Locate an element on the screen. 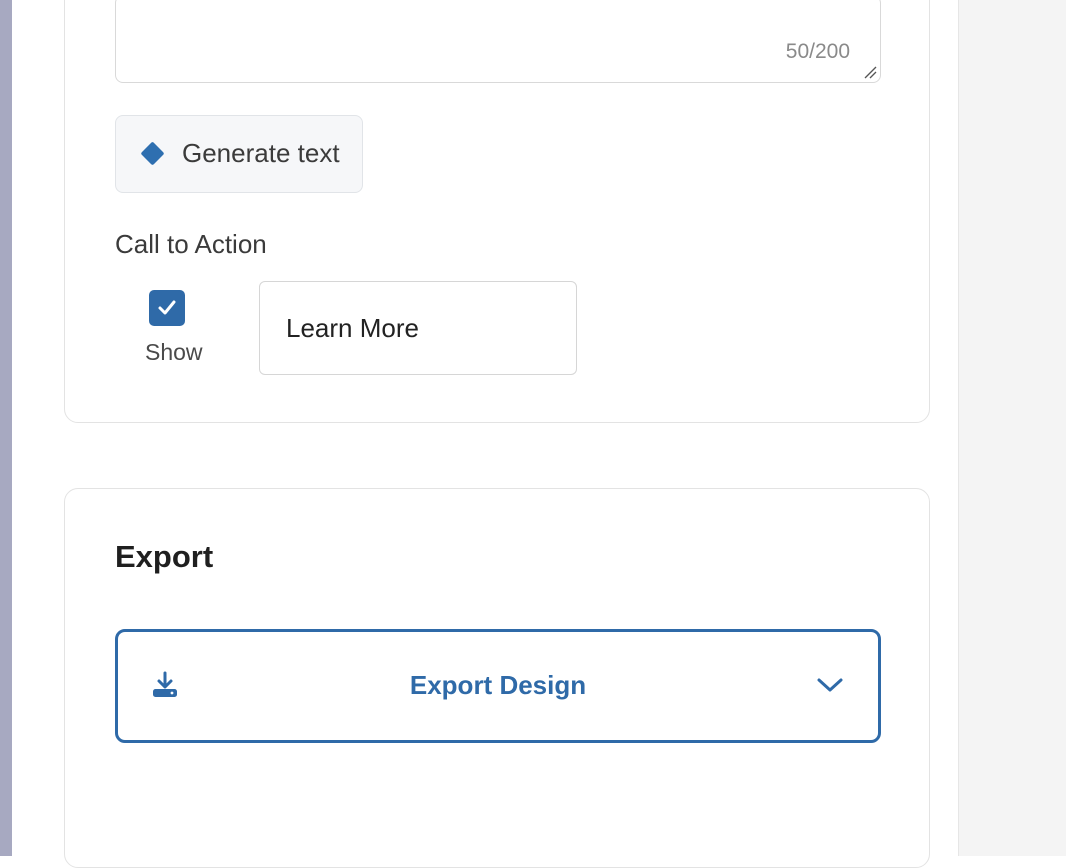 This screenshot has width=1066, height=868. show-label: Show is located at coordinates (174, 352).